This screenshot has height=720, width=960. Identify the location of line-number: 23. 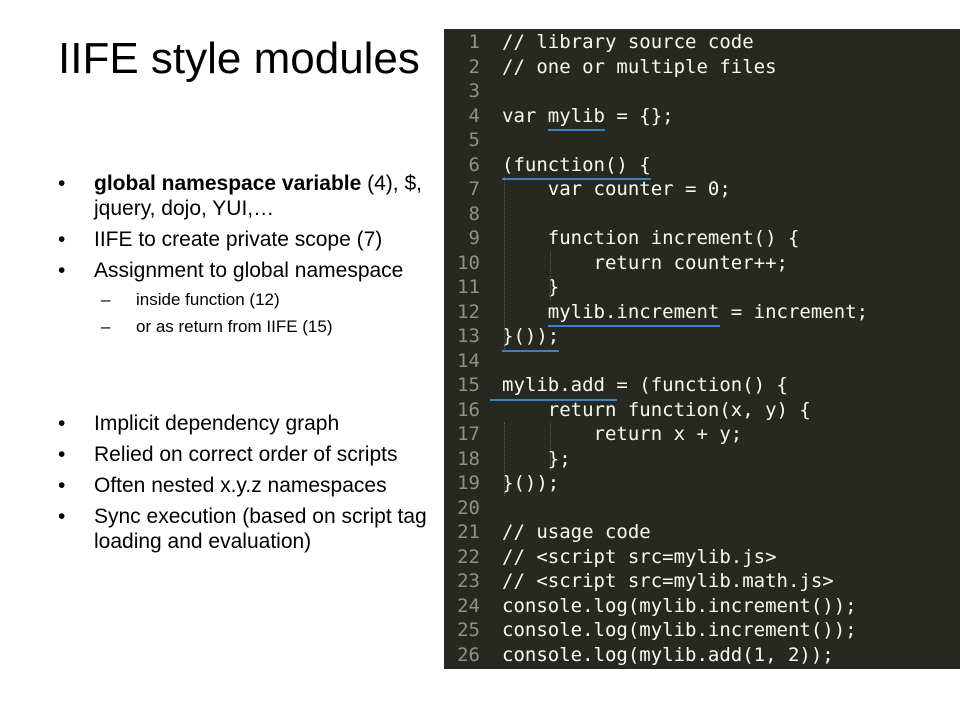
(468, 581).